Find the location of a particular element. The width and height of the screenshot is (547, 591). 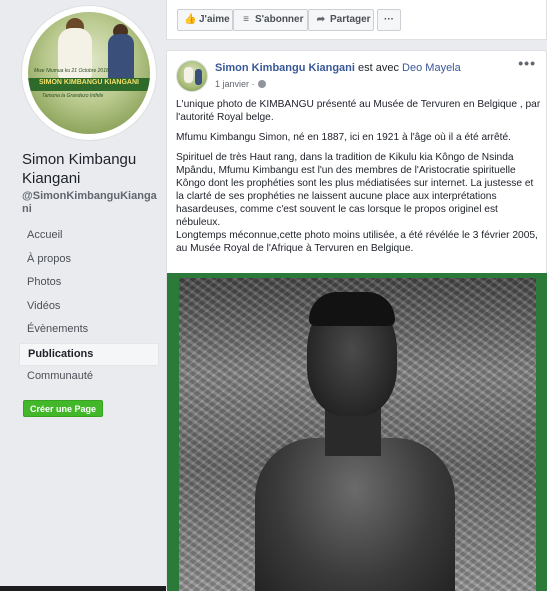

nav-item-photos: Photos is located at coordinates (89, 284).